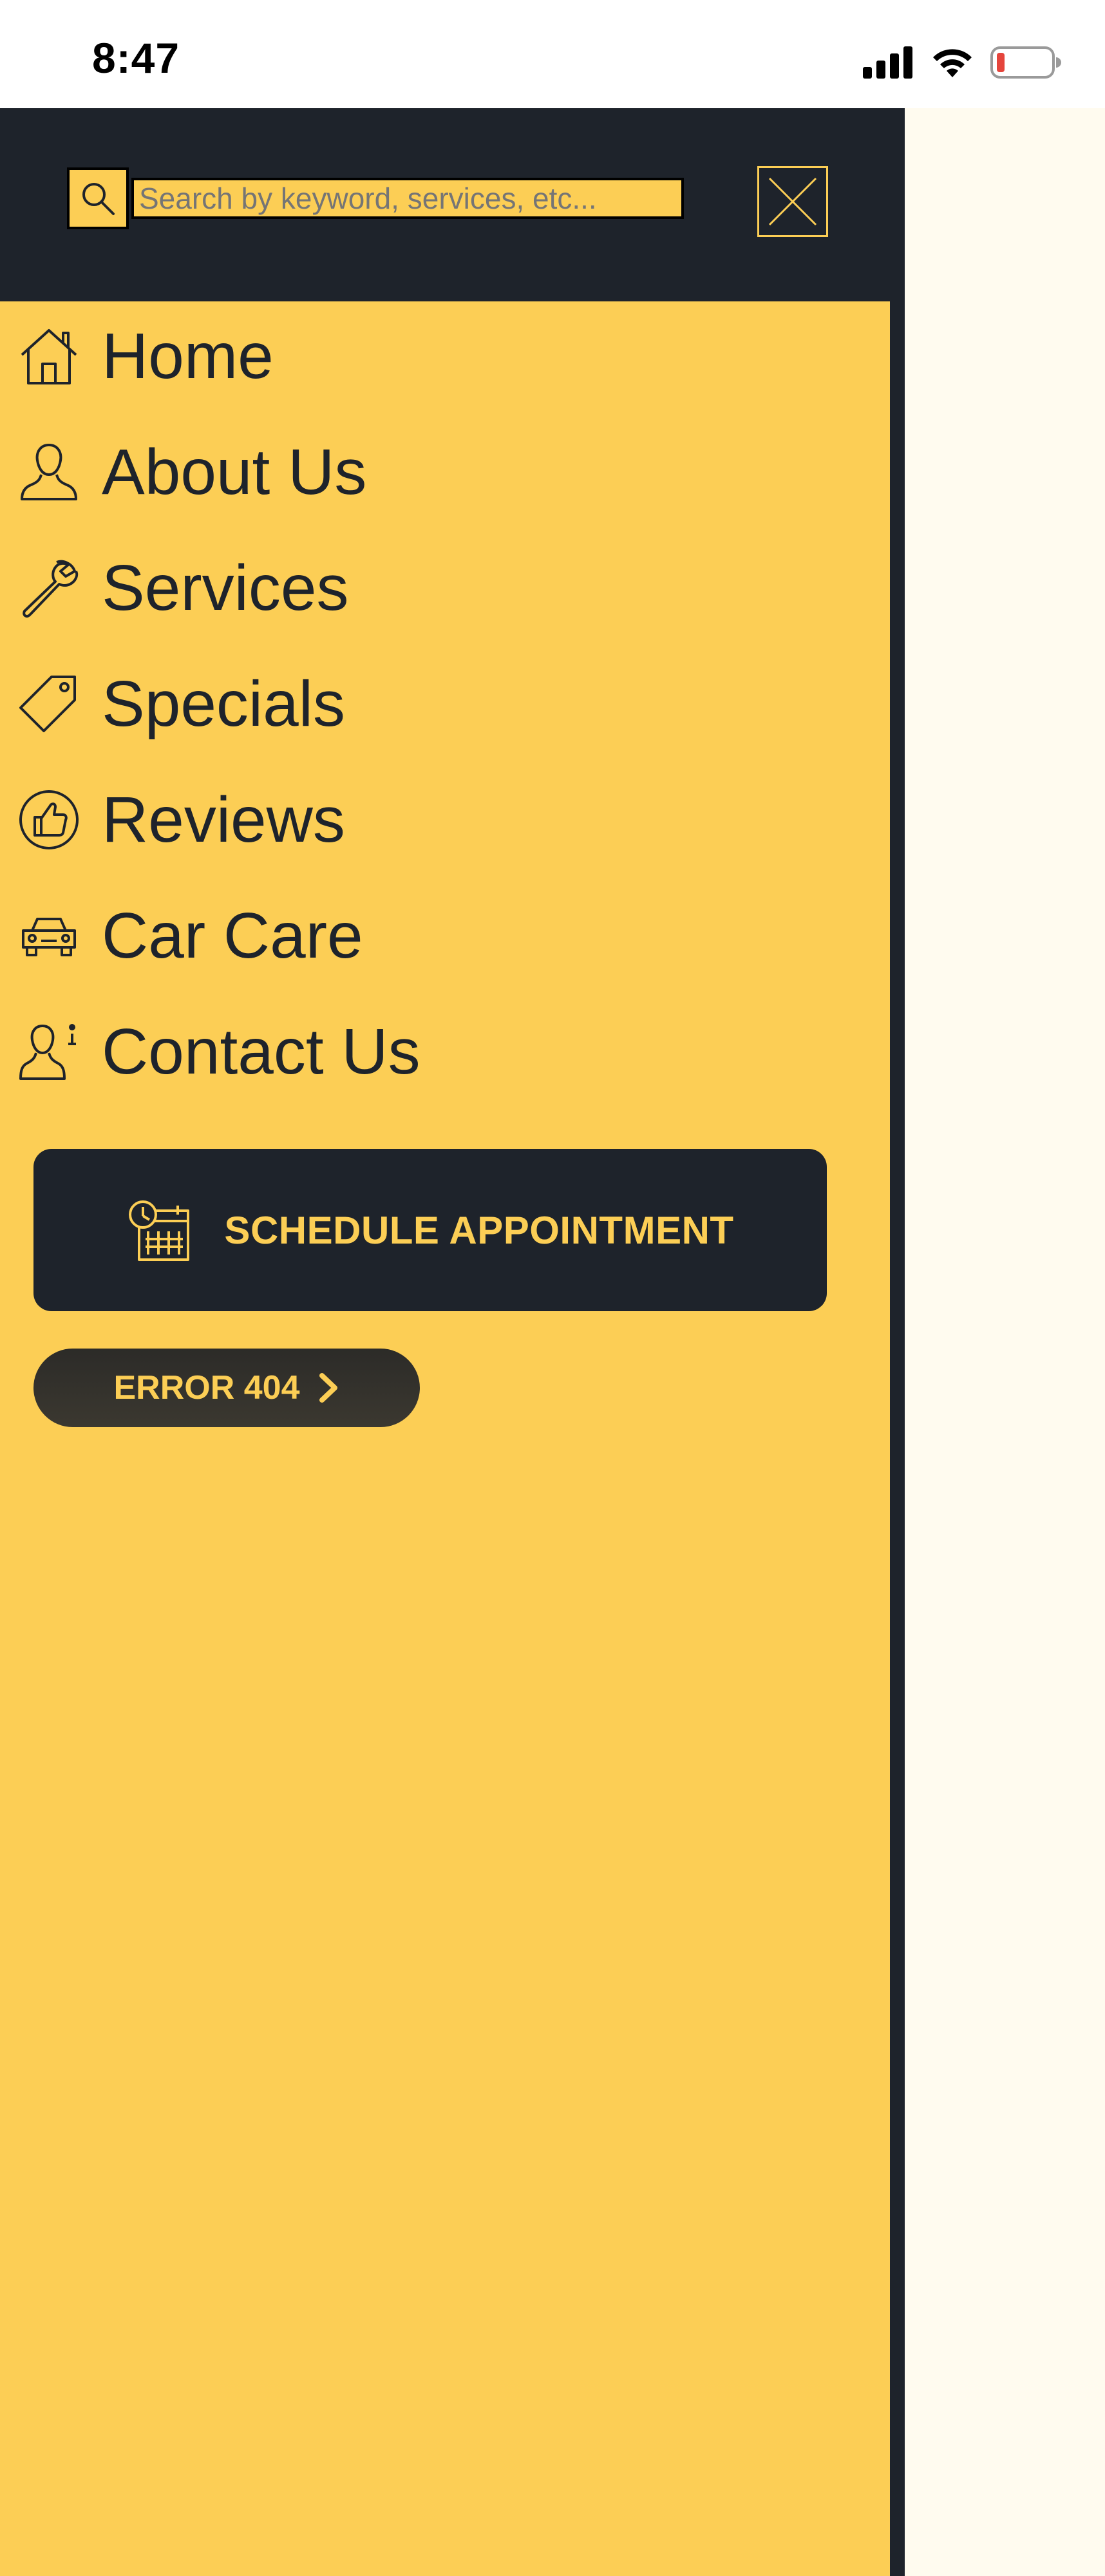 The image size is (1105, 2576). What do you see at coordinates (952, 62) in the screenshot?
I see `wifi-icon` at bounding box center [952, 62].